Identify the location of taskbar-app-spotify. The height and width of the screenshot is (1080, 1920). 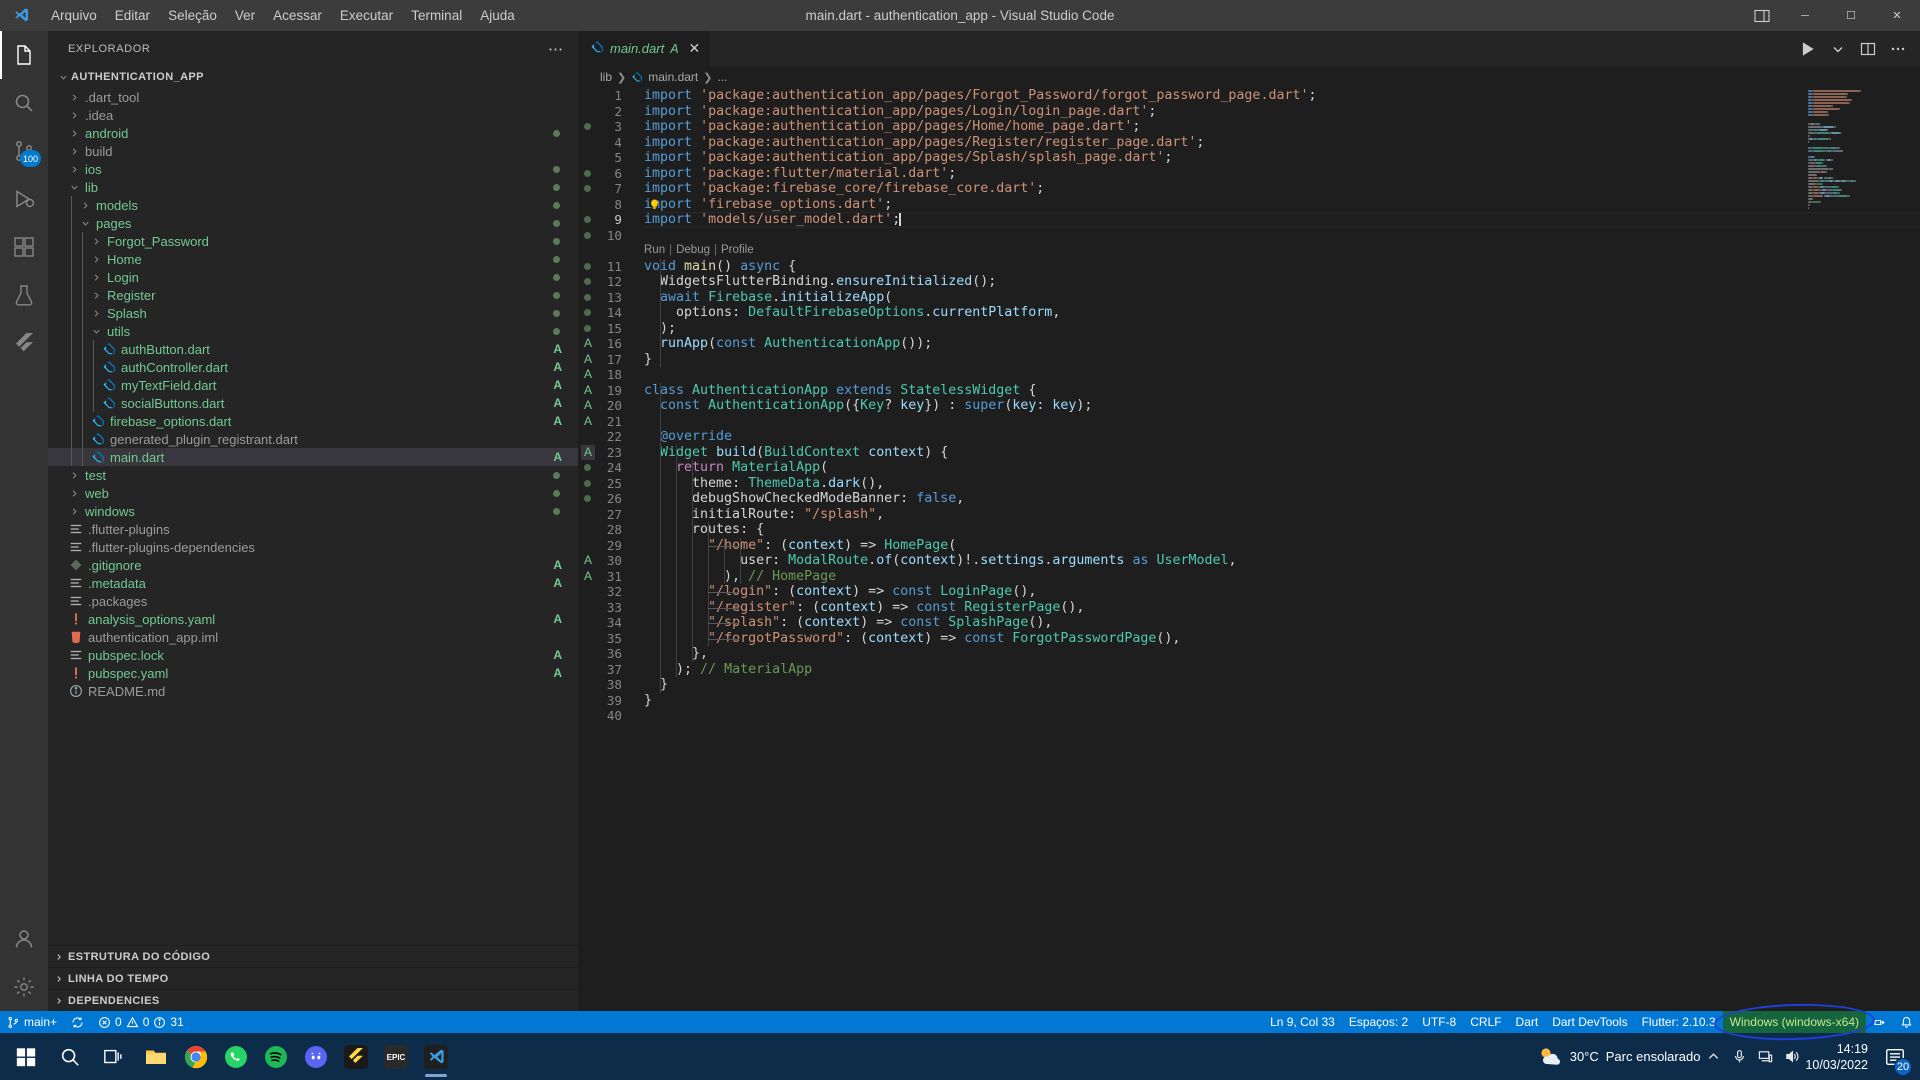
(276, 1056).